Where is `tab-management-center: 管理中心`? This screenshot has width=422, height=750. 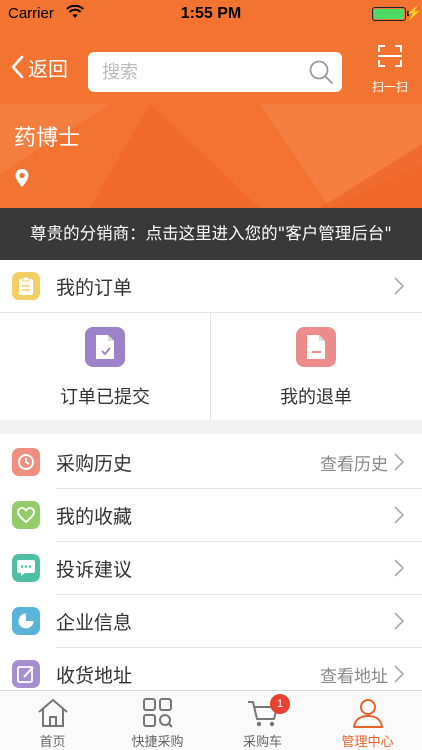
tab-management-center: 管理中心 is located at coordinates (367, 720).